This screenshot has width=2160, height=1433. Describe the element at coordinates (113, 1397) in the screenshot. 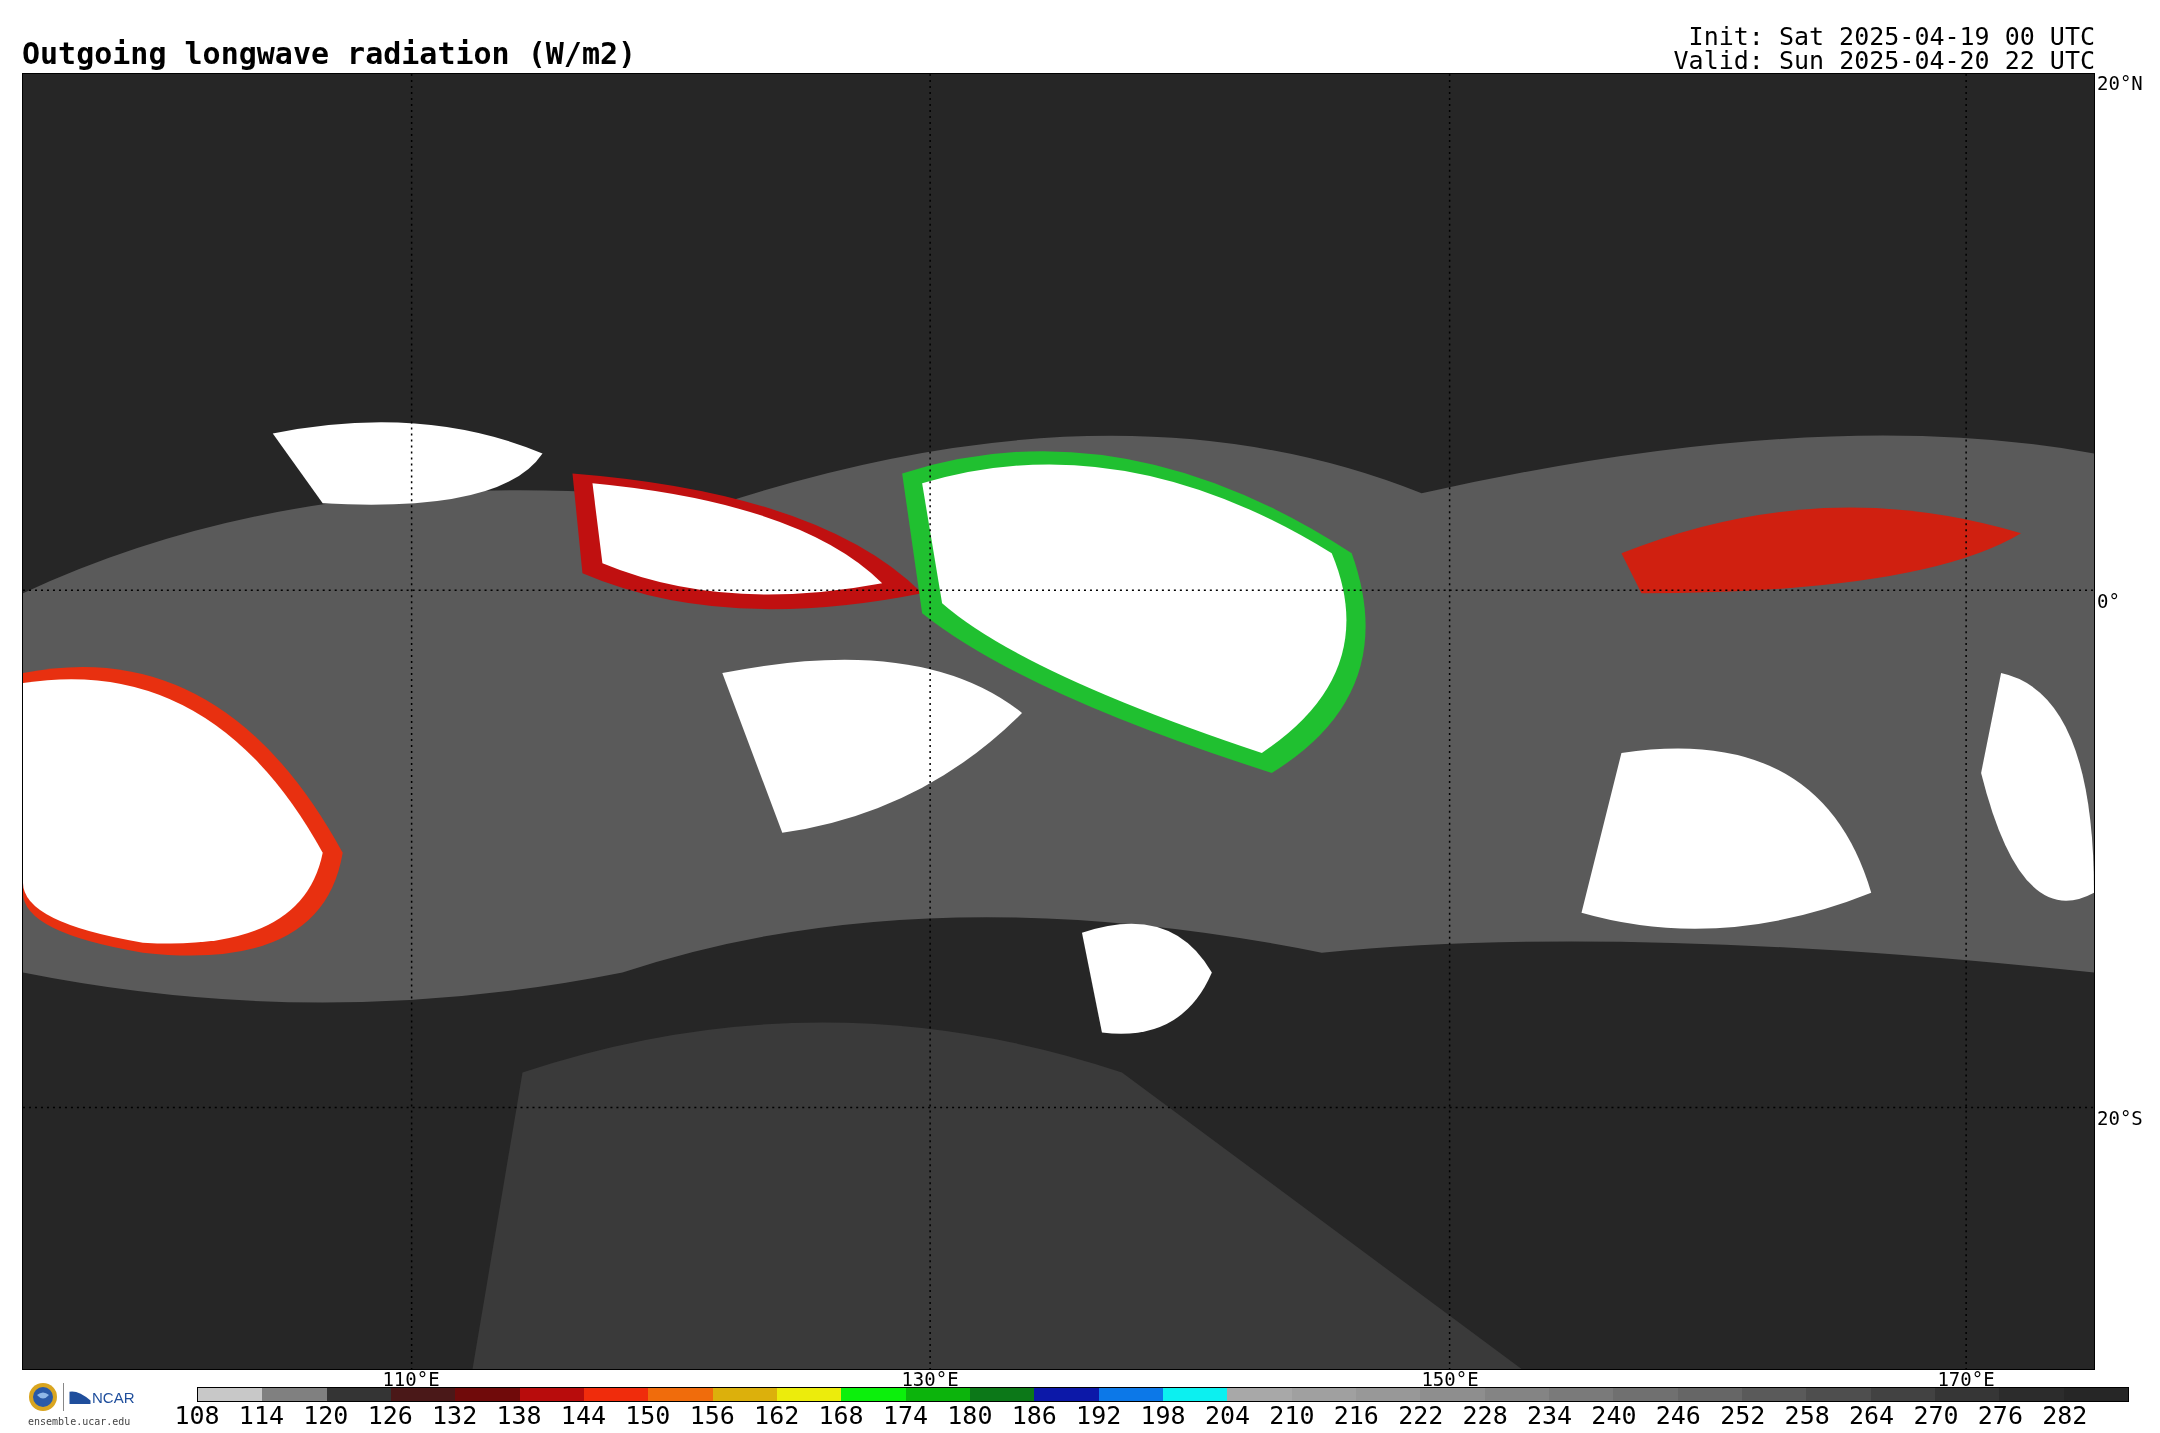

I see `logo-name: NCAR` at that location.